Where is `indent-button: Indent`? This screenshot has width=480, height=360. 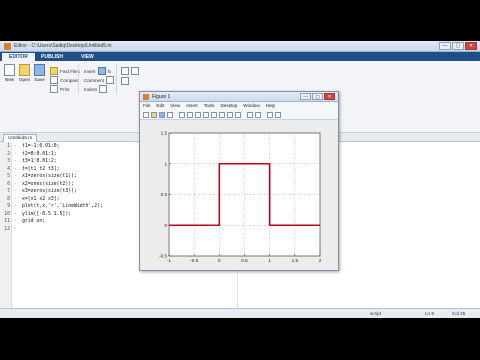 indent-button: Indent is located at coordinates (95, 89).